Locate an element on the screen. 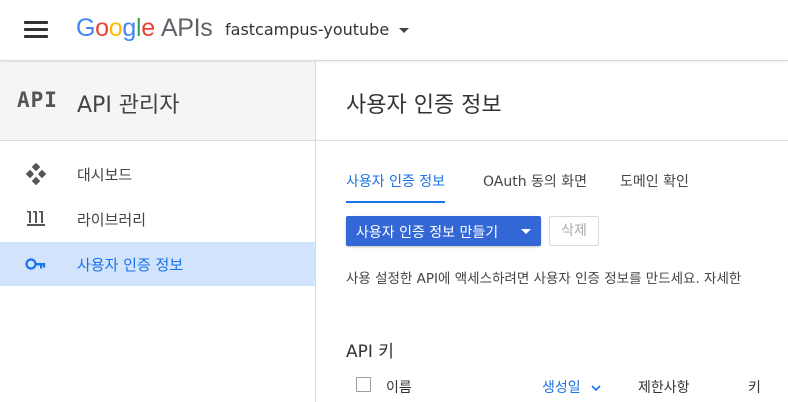 This screenshot has height=402, width=788. sidebar-item-label: 대시보드 is located at coordinates (105, 175).